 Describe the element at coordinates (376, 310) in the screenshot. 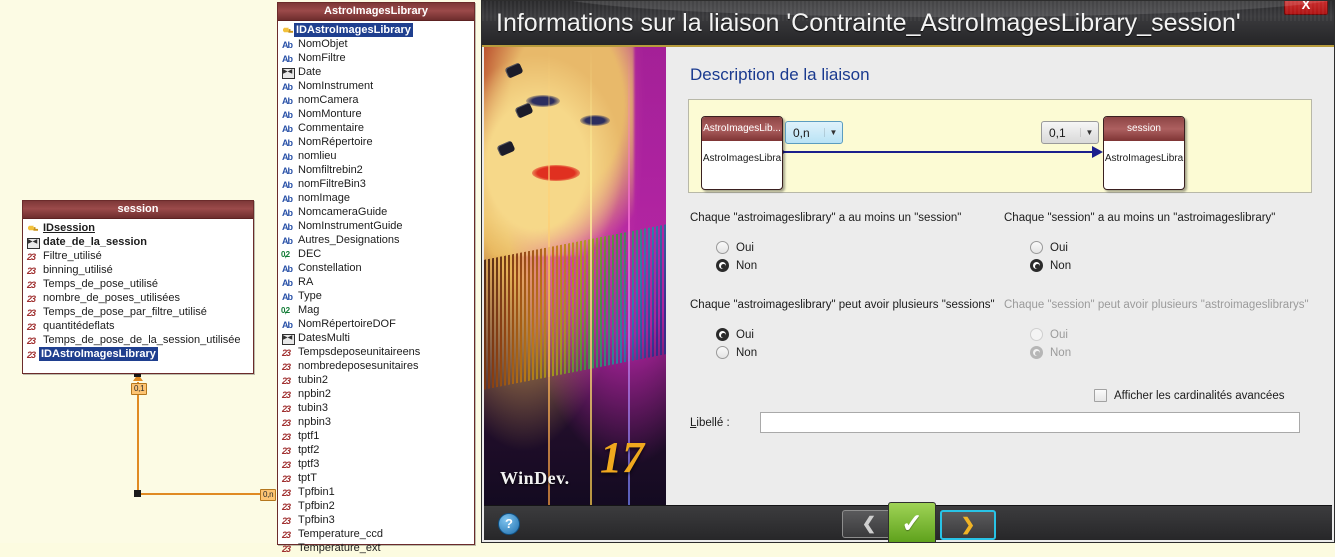

I see `table-field-row: Mag` at that location.